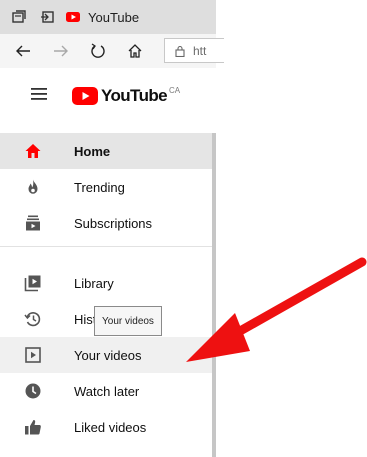 Image resolution: width=367 pixels, height=457 pixels. I want to click on library-icon, so click(33, 283).